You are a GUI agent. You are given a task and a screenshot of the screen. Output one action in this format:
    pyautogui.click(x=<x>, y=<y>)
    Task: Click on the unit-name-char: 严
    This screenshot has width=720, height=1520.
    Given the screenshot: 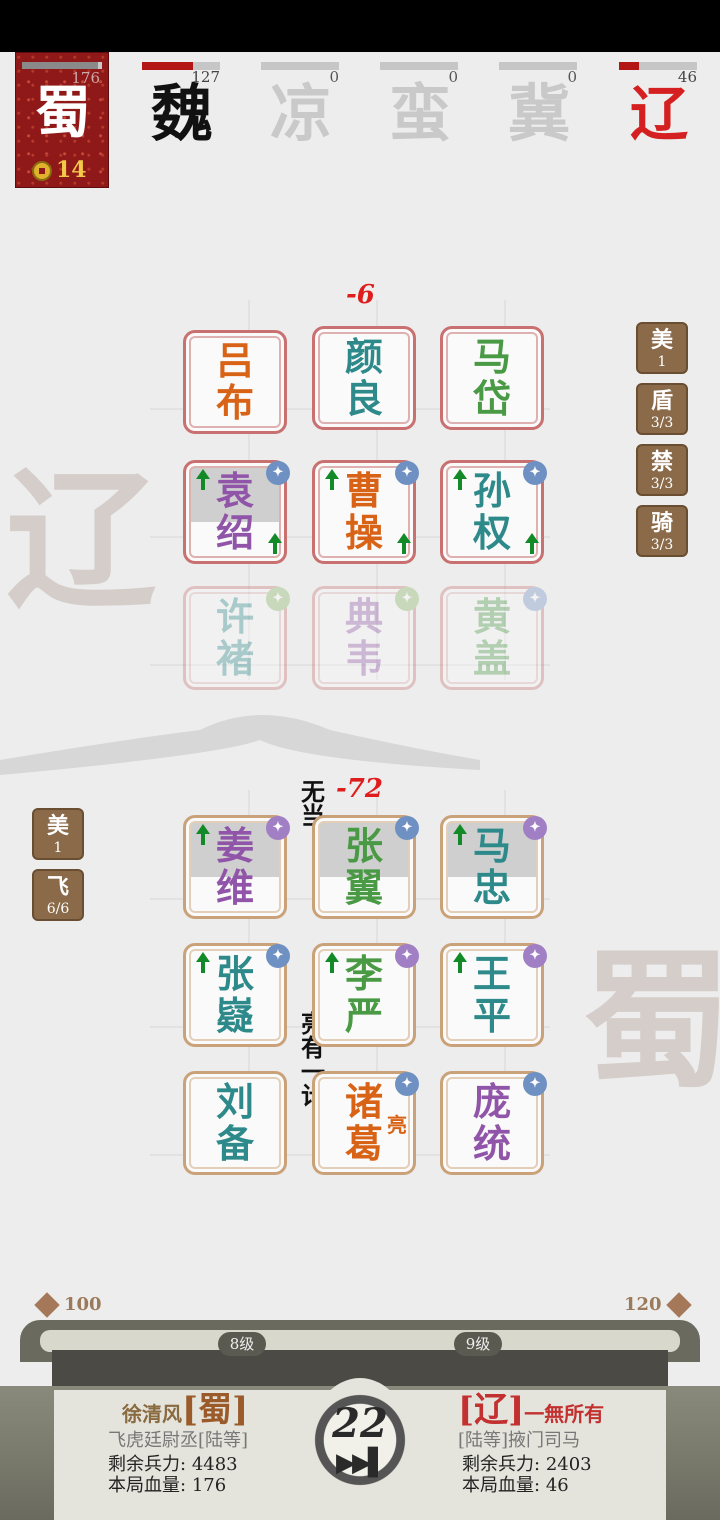 What is the action you would take?
    pyautogui.click(x=363, y=1015)
    